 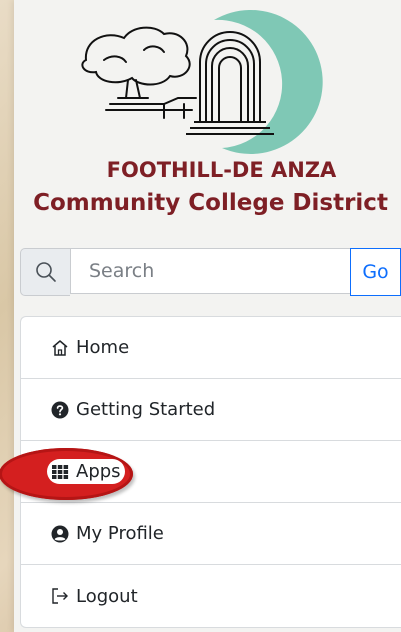 I want to click on search-icon, so click(x=45, y=272).